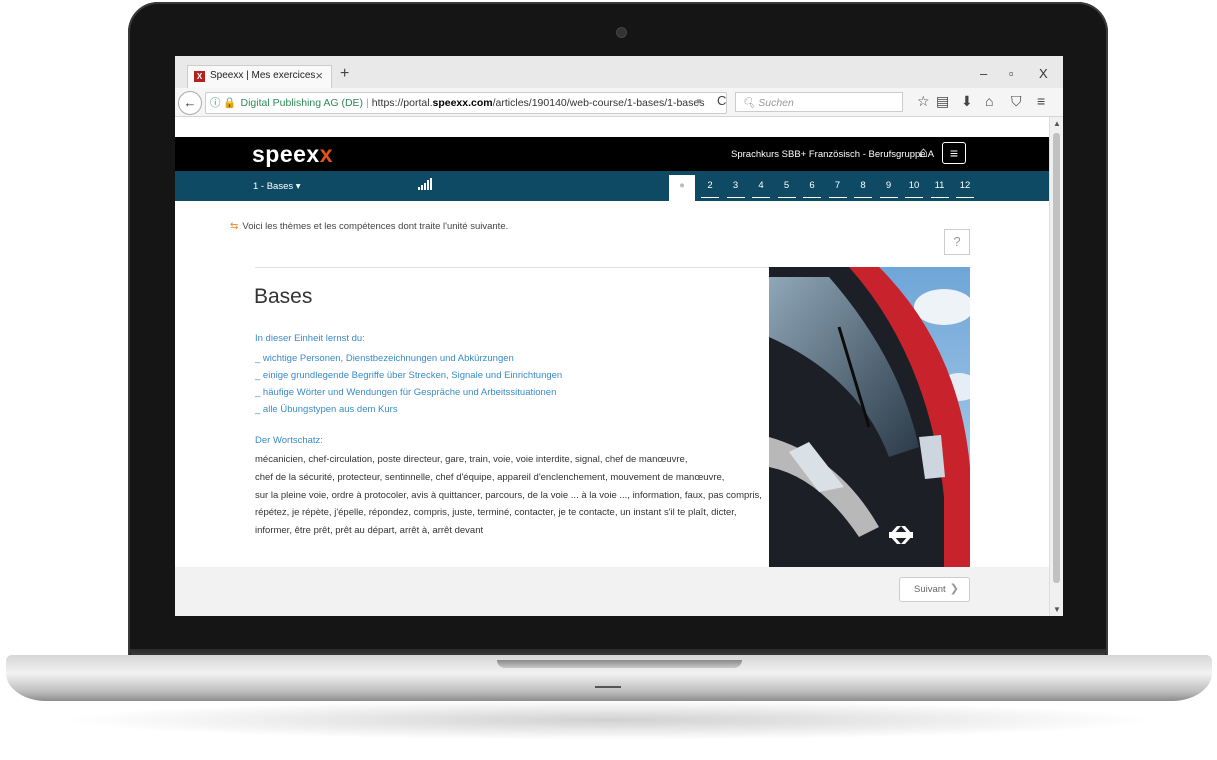  I want to click on page-tab-12: 12, so click(965, 186).